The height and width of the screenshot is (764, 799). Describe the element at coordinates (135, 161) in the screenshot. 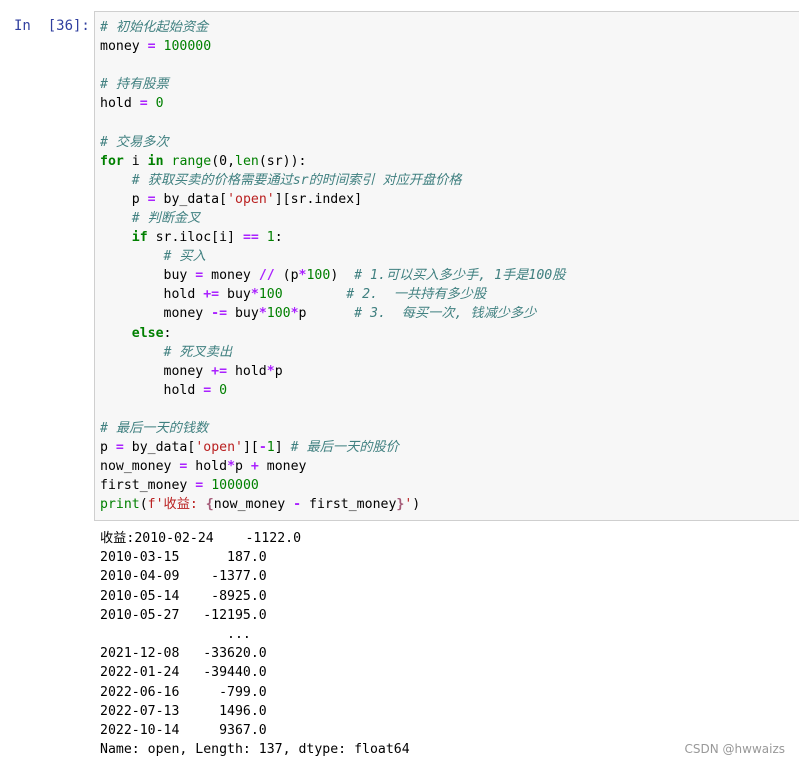

I see `code-token-plain: i` at that location.